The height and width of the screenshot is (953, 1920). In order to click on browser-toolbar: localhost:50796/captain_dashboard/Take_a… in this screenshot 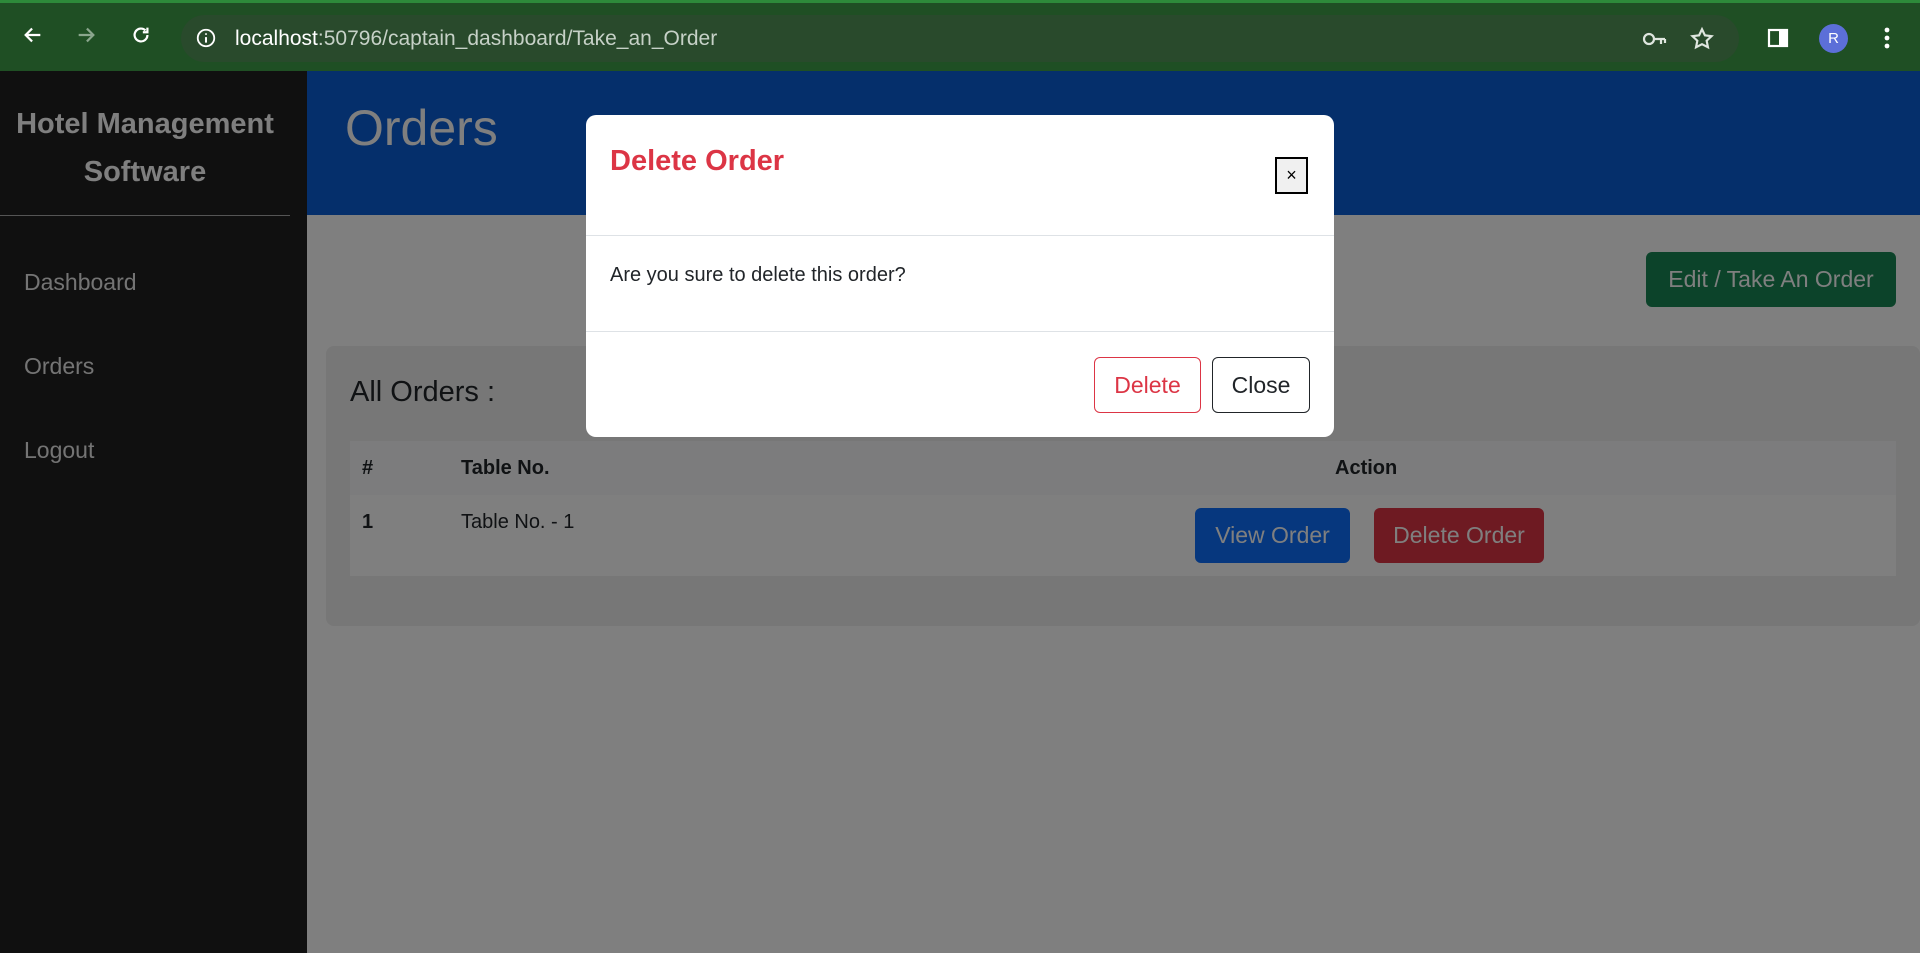, I will do `click(960, 35)`.